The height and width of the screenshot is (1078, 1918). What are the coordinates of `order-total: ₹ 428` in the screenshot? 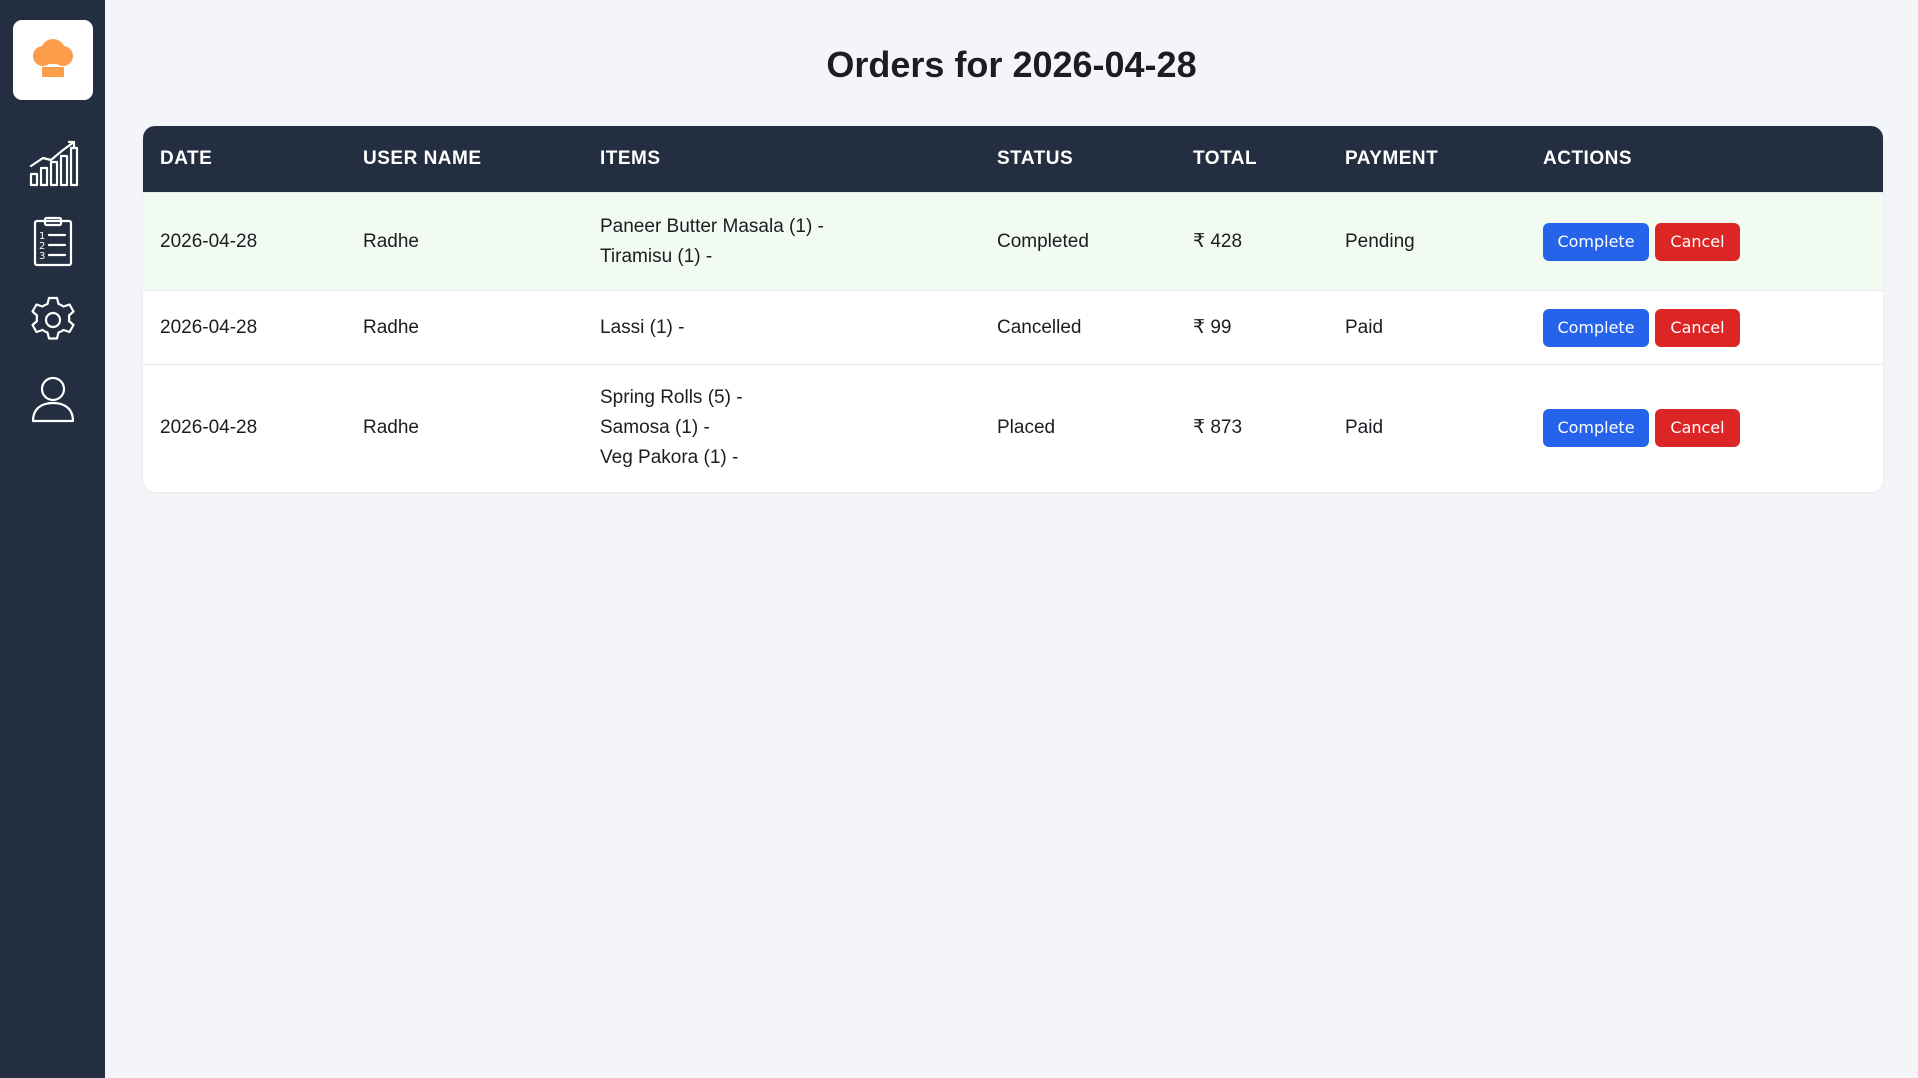 It's located at (1252, 241).